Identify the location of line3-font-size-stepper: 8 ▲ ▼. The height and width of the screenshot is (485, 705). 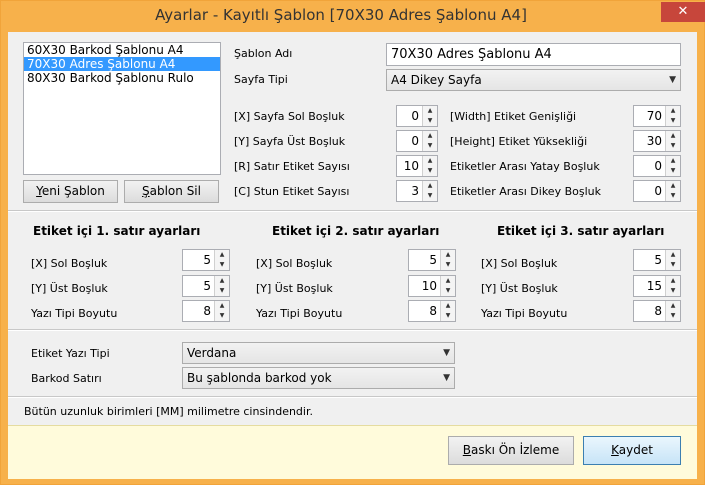
(657, 311).